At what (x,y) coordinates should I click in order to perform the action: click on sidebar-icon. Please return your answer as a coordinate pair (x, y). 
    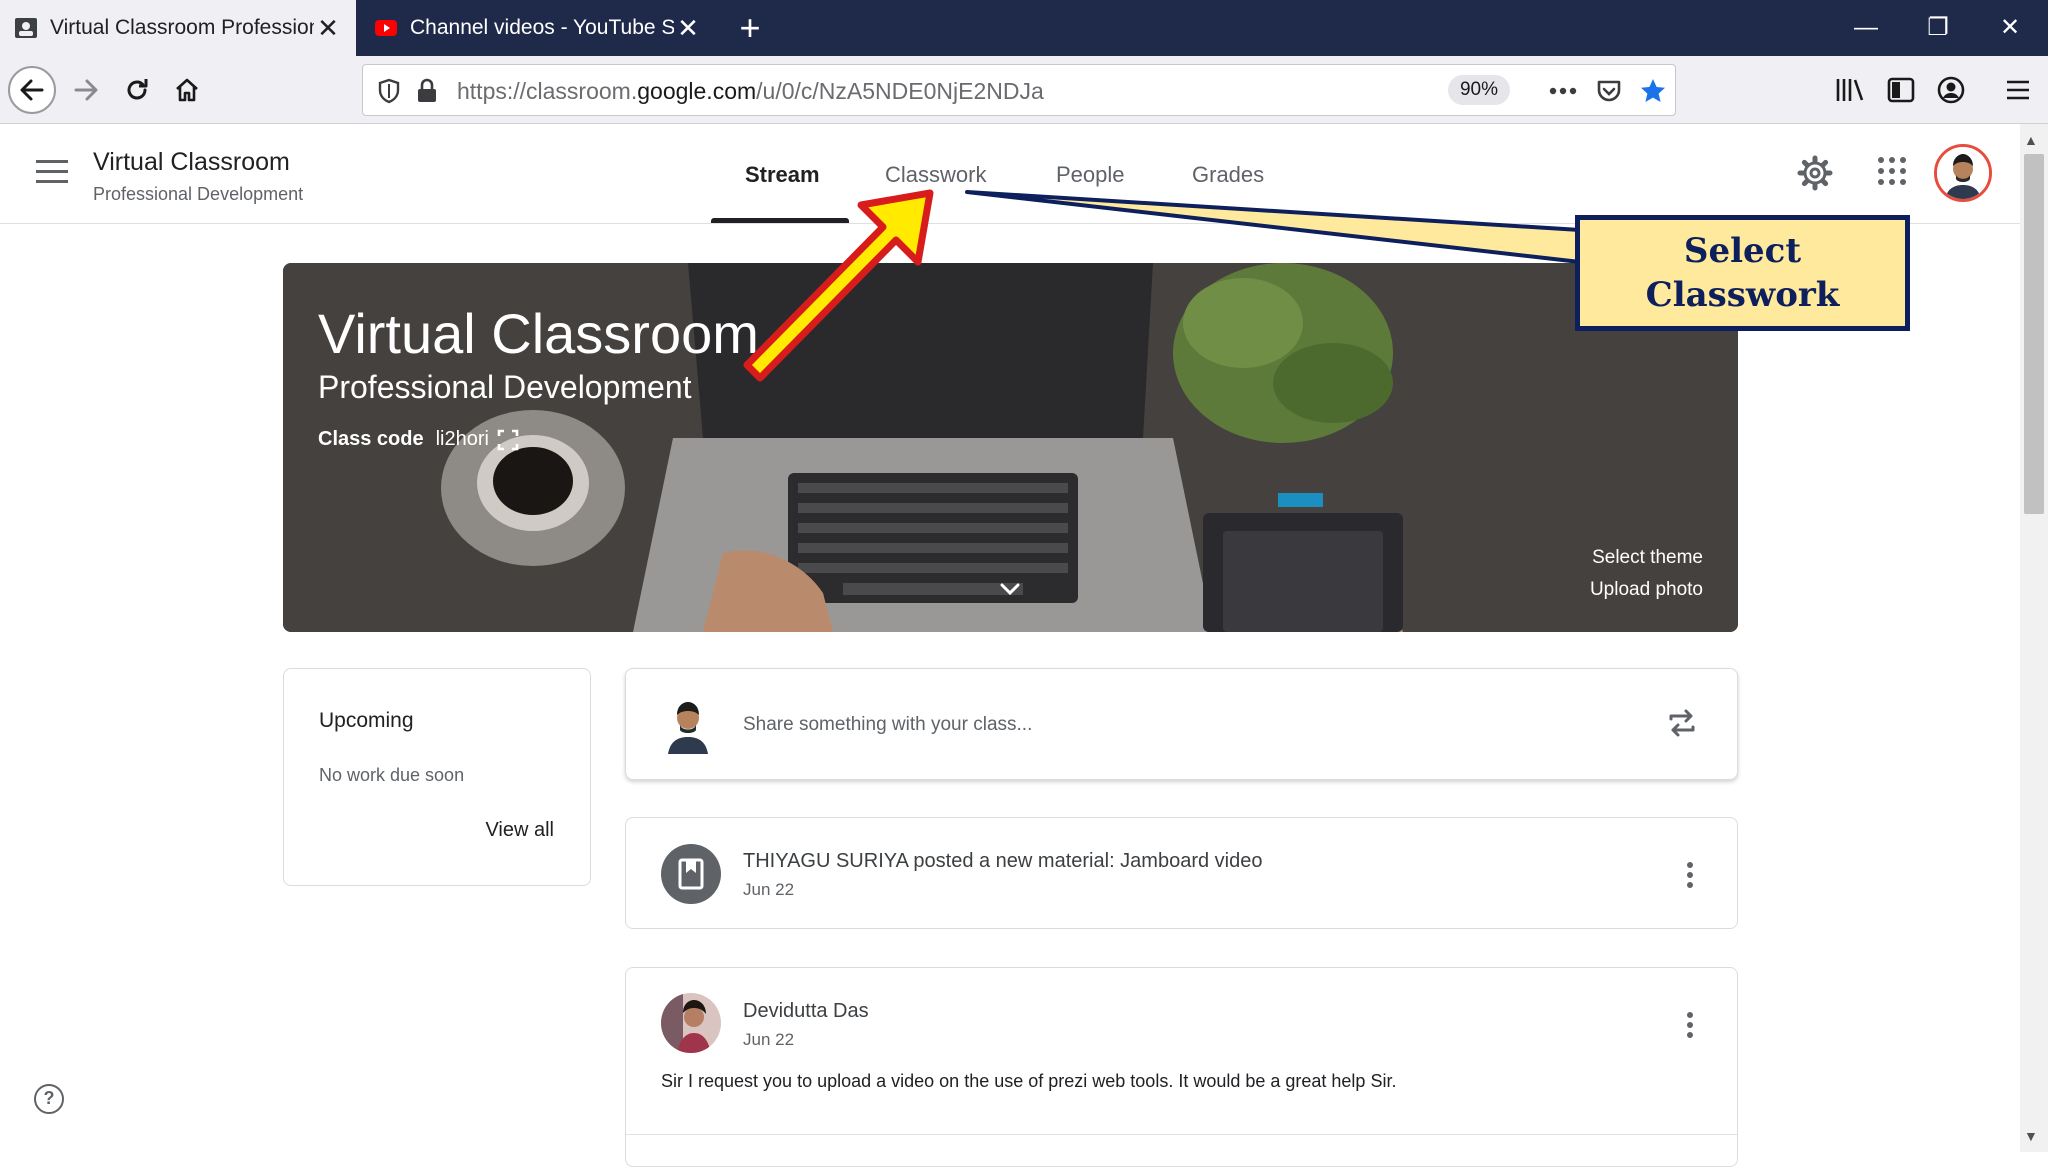
    Looking at the image, I should click on (1901, 90).